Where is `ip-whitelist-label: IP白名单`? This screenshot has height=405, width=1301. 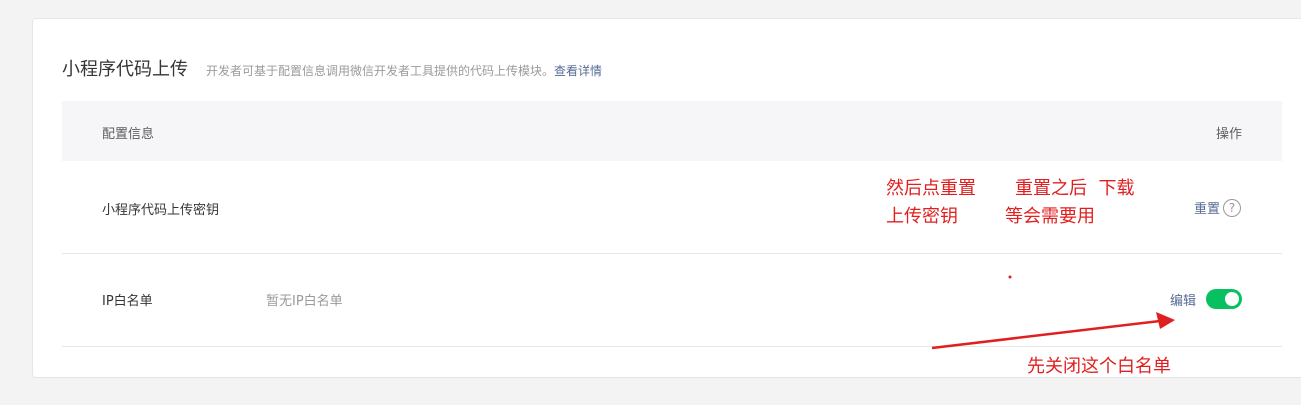
ip-whitelist-label: IP白名单 is located at coordinates (127, 301).